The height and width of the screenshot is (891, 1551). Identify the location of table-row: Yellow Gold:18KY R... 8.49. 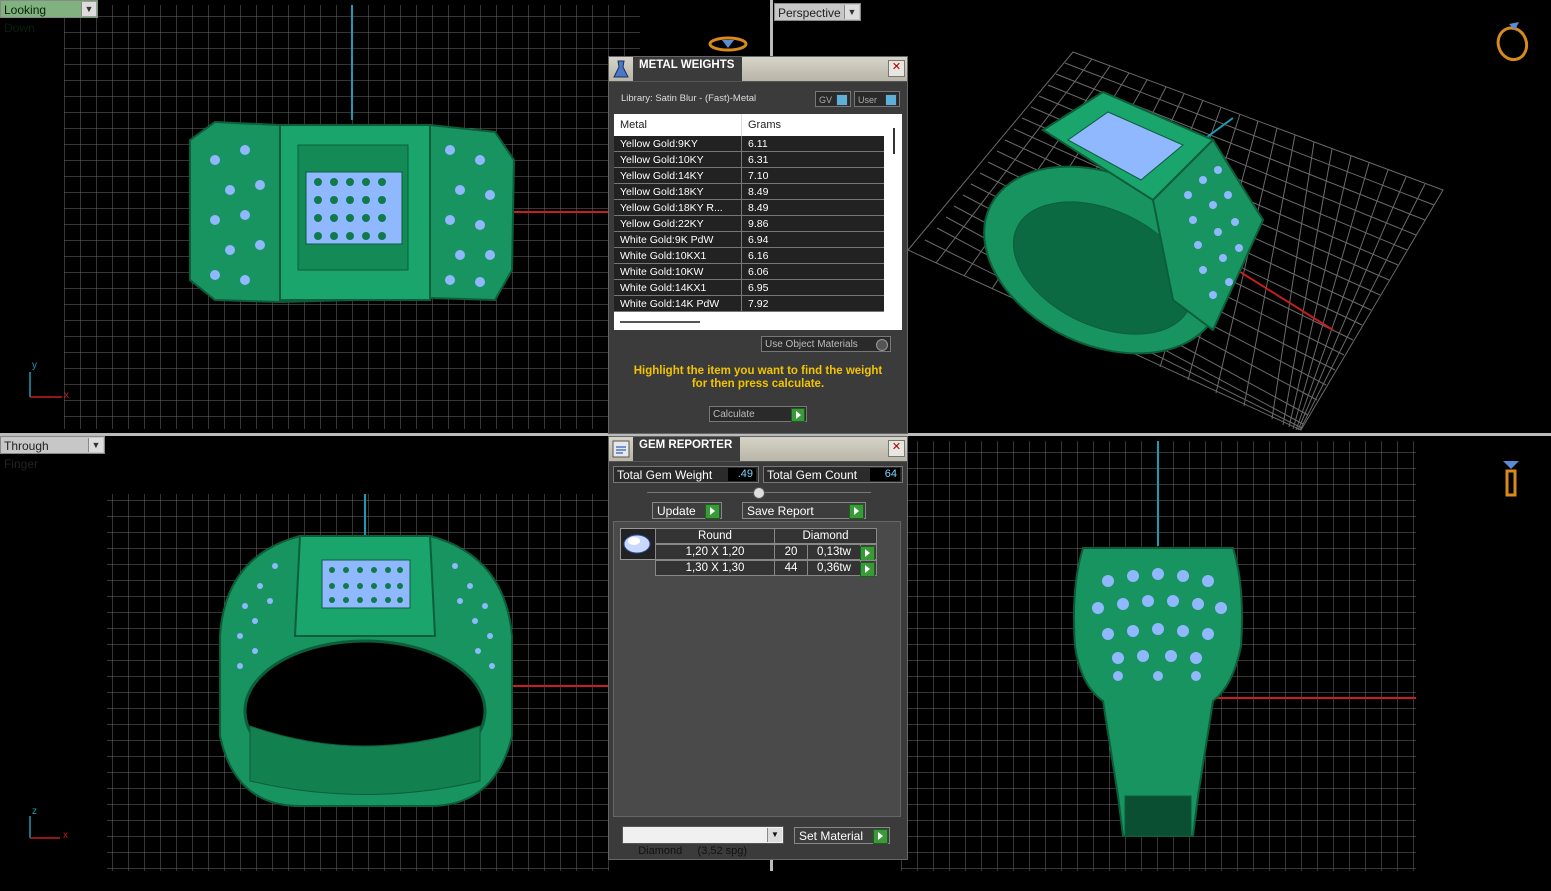
(758, 208).